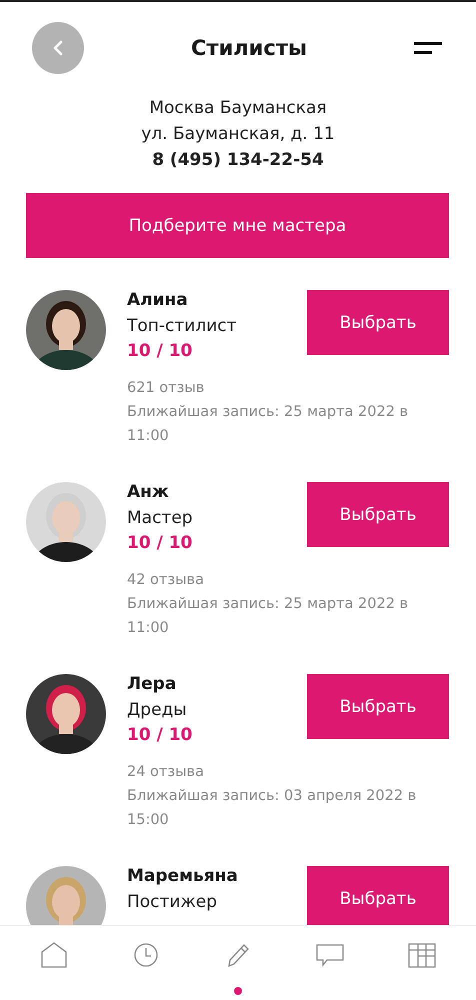  Describe the element at coordinates (54, 955) in the screenshot. I see `home-icon` at that location.